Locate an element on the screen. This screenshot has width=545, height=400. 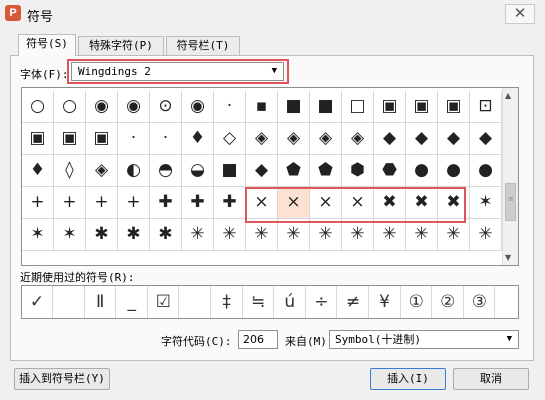
font-select: Wingdings 2 ▼ is located at coordinates (177, 71).